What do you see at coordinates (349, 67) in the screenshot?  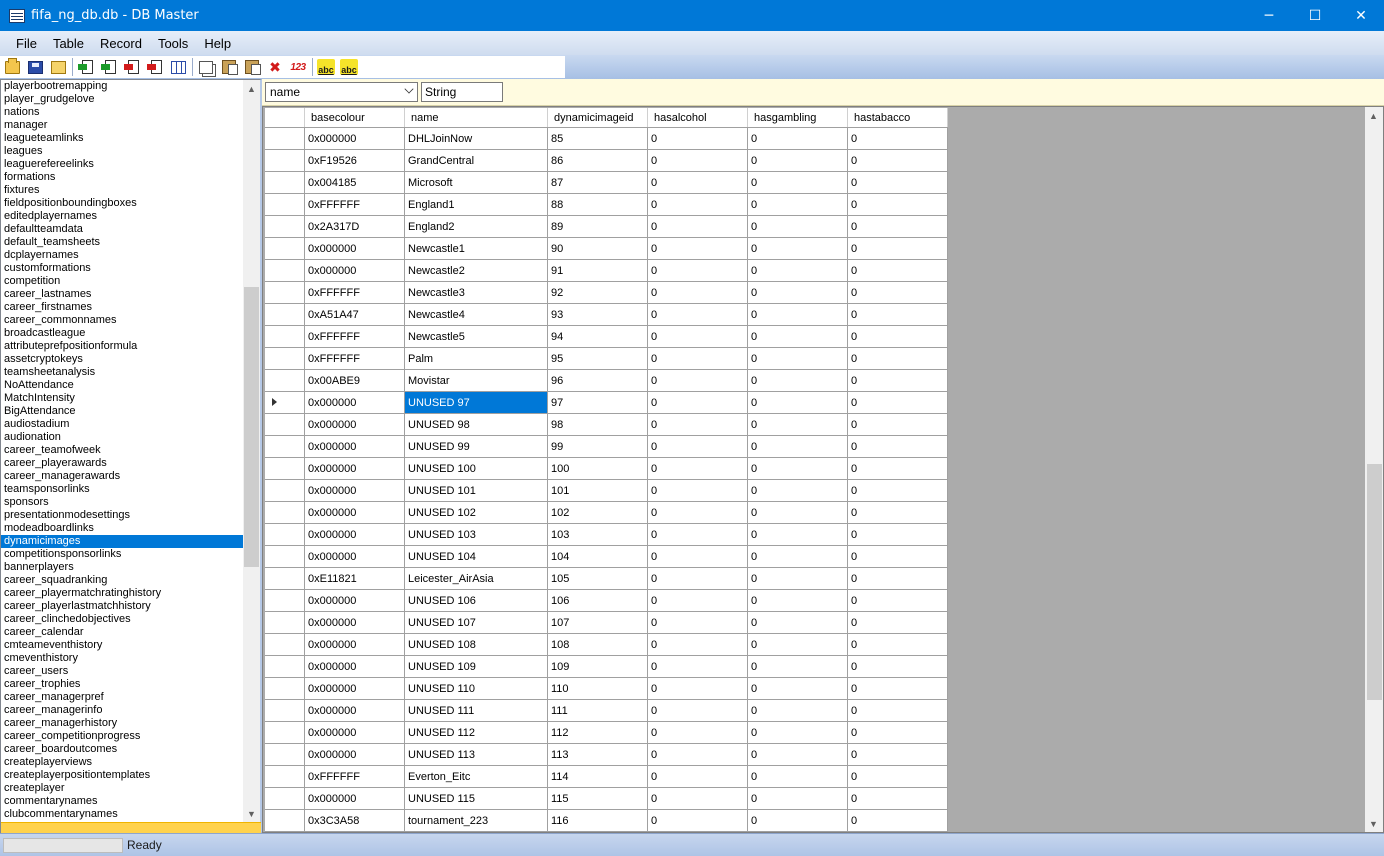 I see `spellcheck-all-button: abc` at bounding box center [349, 67].